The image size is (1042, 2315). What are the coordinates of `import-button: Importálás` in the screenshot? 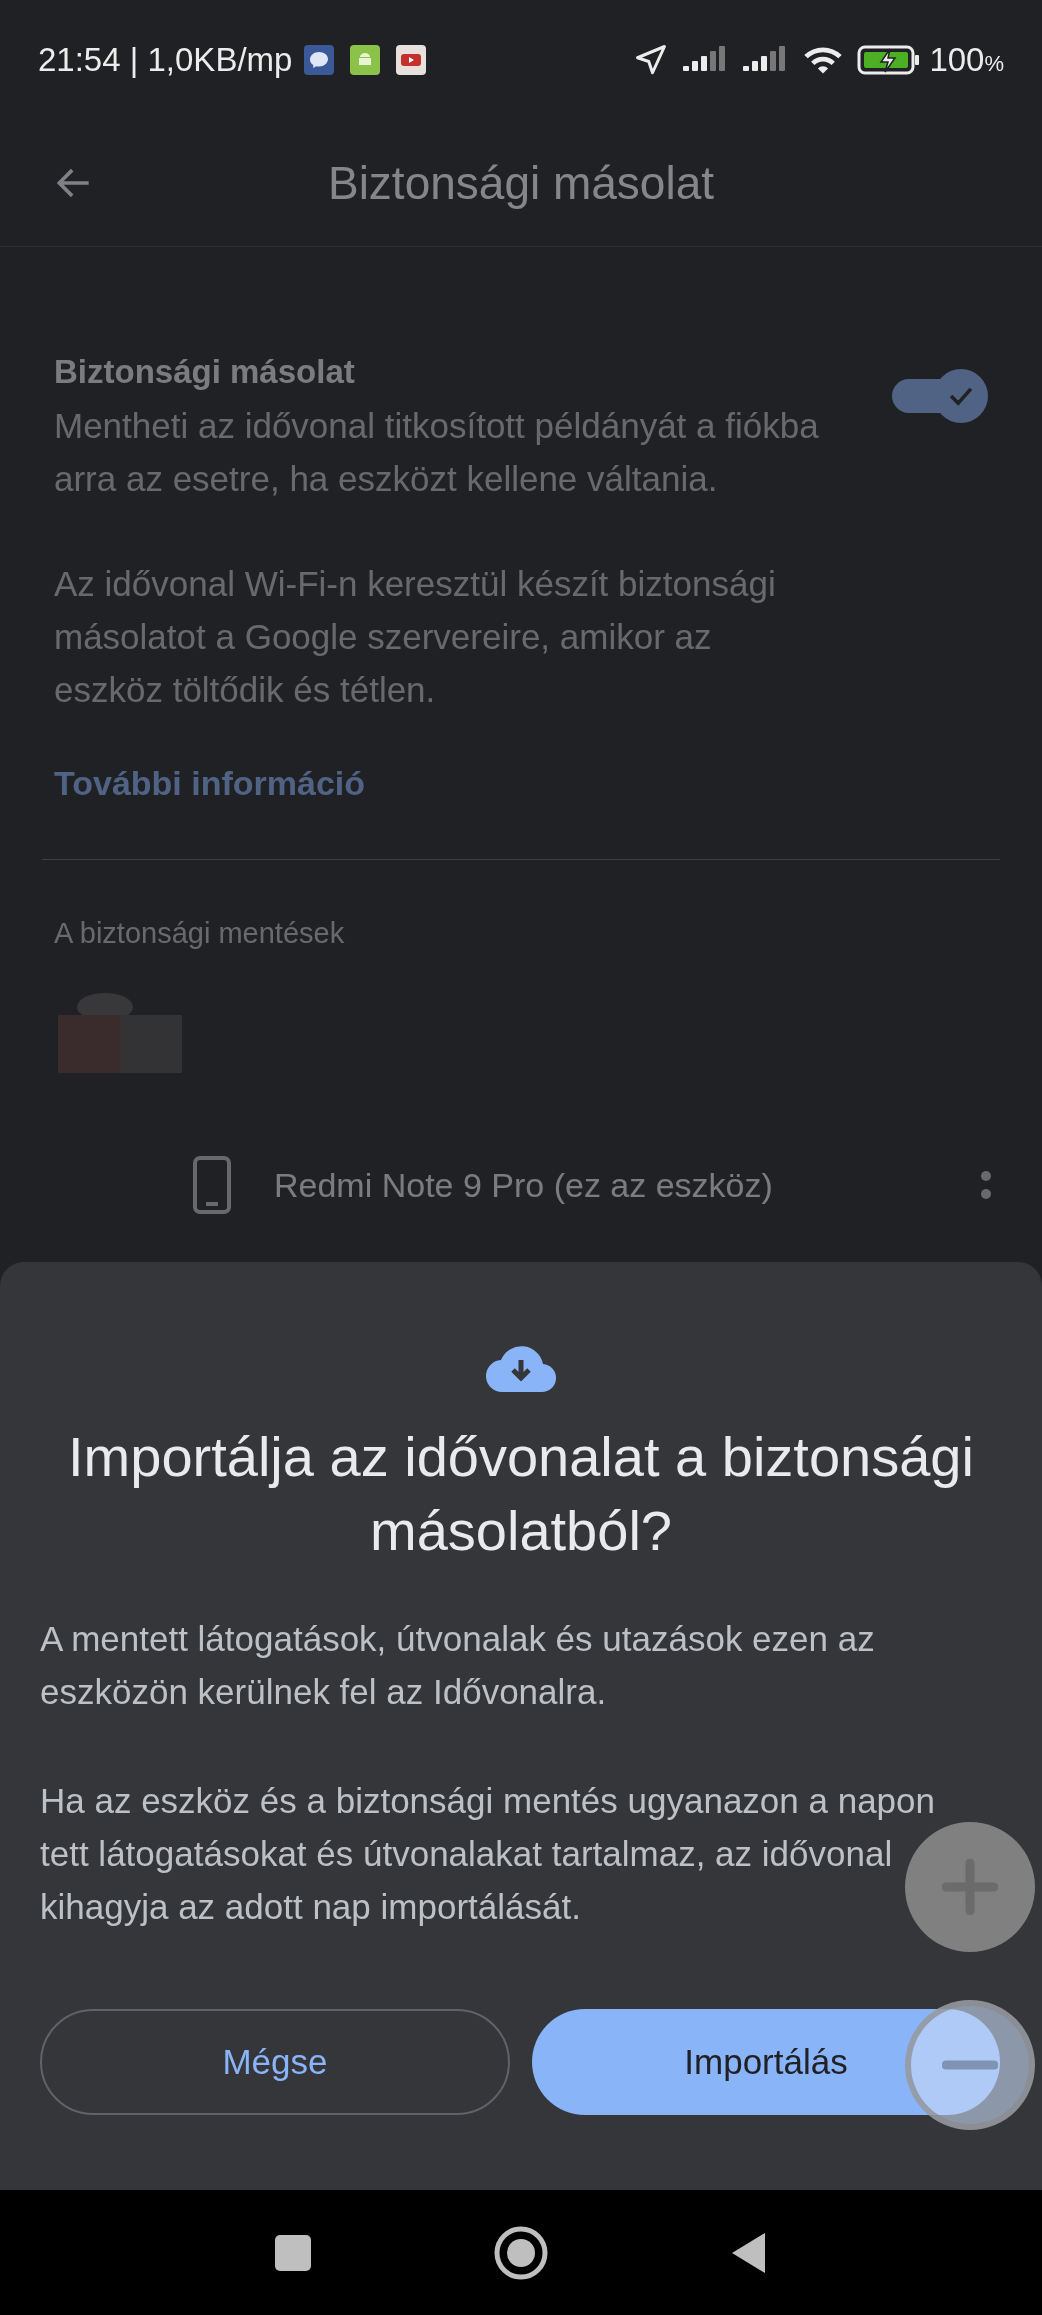 It's located at (766, 2062).